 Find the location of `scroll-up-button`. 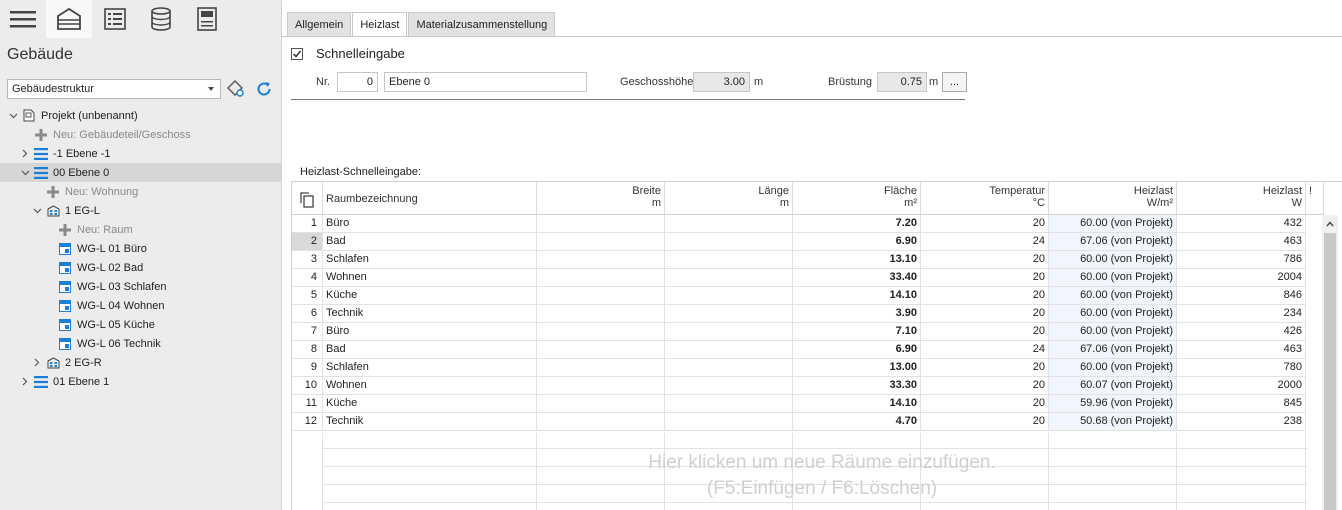

scroll-up-button is located at coordinates (1330, 224).